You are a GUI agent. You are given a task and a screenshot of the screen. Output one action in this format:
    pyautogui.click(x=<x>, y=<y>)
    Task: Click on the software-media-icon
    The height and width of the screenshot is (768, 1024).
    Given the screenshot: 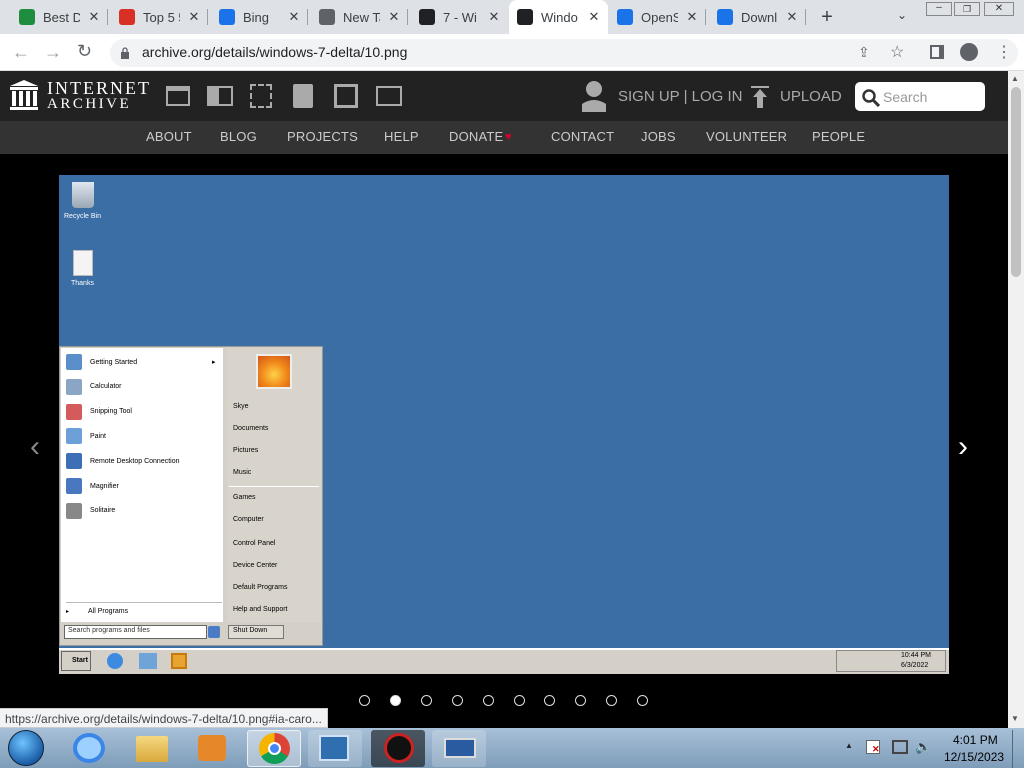 What is the action you would take?
    pyautogui.click(x=346, y=96)
    